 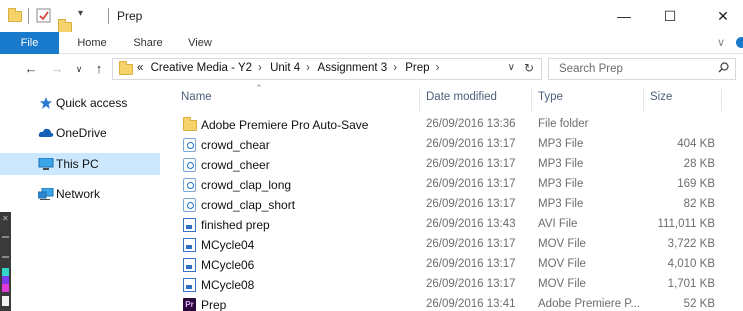 What do you see at coordinates (285, 125) in the screenshot?
I see `file-name: Adobe Premiere Pro Auto-Save` at bounding box center [285, 125].